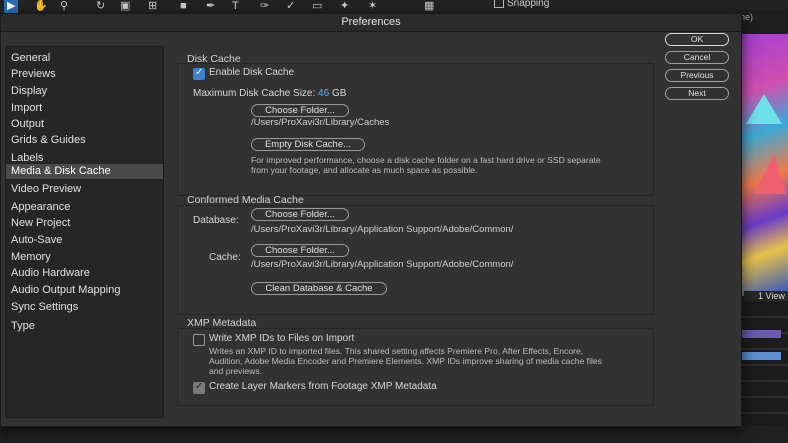 Image resolution: width=788 pixels, height=443 pixels. What do you see at coordinates (199, 387) in the screenshot?
I see `create-layer-markers-checkbox` at bounding box center [199, 387].